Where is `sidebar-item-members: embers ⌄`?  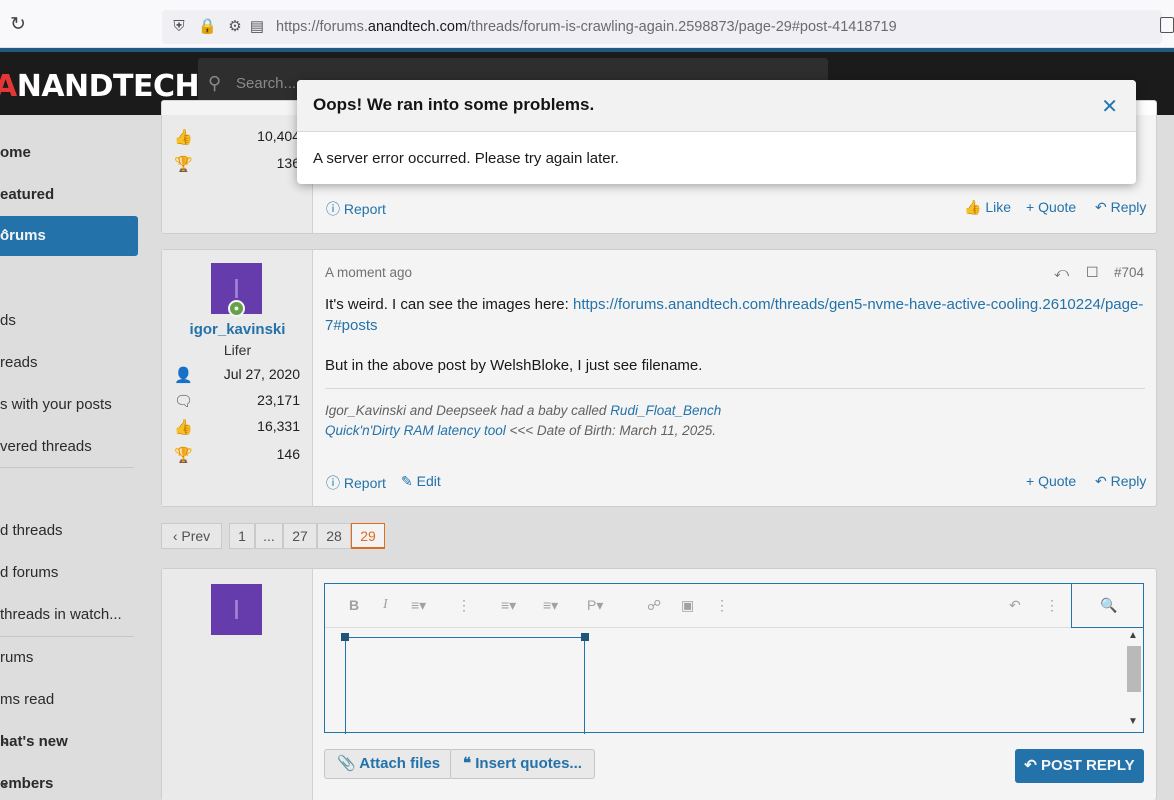
sidebar-item-members: embers ⌄ is located at coordinates (69, 782).